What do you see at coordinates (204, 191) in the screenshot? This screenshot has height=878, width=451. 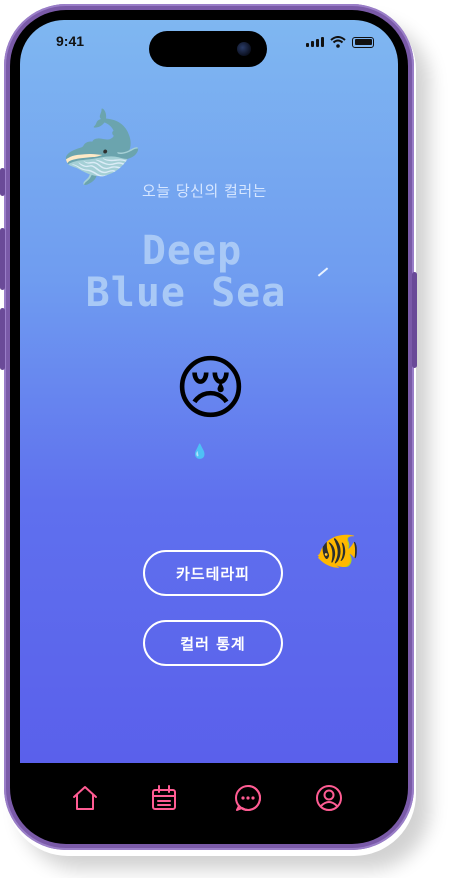 I see `color-subtitle: 오늘 당신의 컬러는` at bounding box center [204, 191].